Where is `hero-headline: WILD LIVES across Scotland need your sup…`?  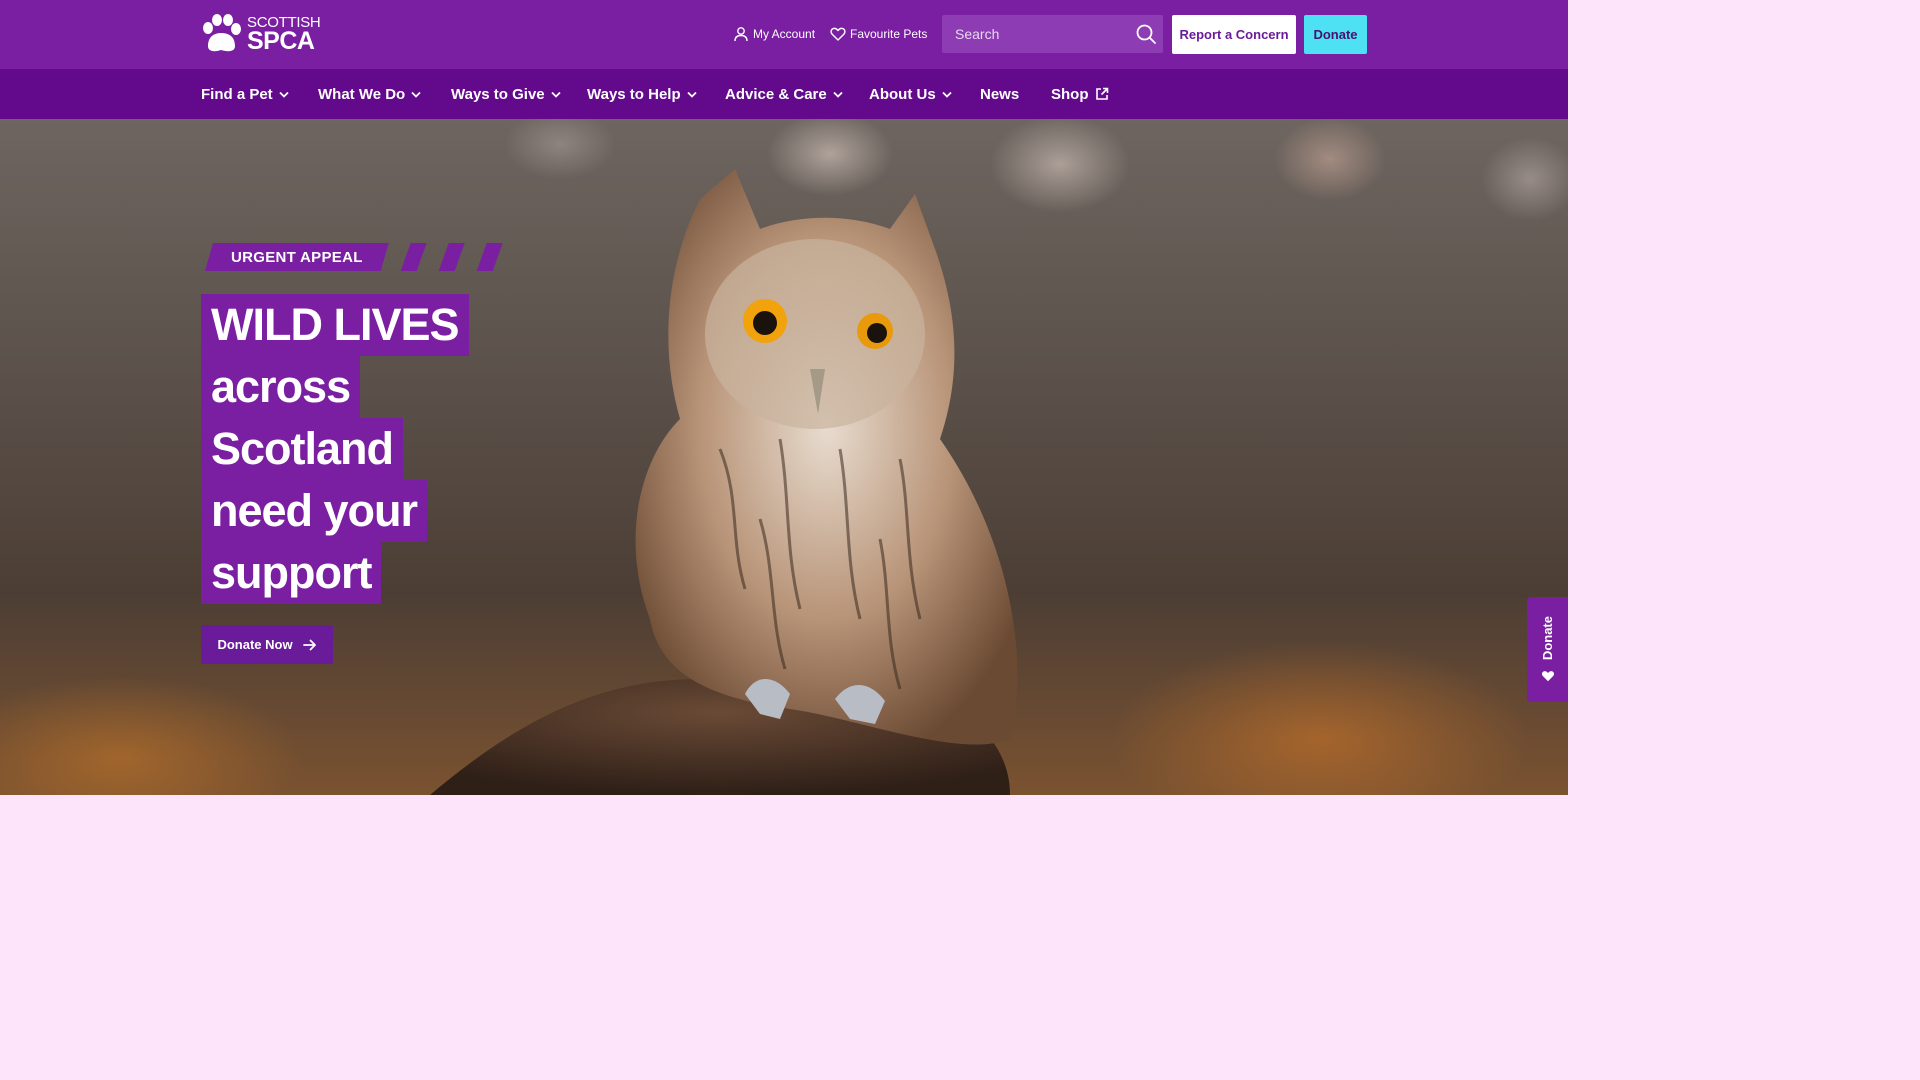 hero-headline: WILD LIVES across Scotland need your sup… is located at coordinates (371, 449).